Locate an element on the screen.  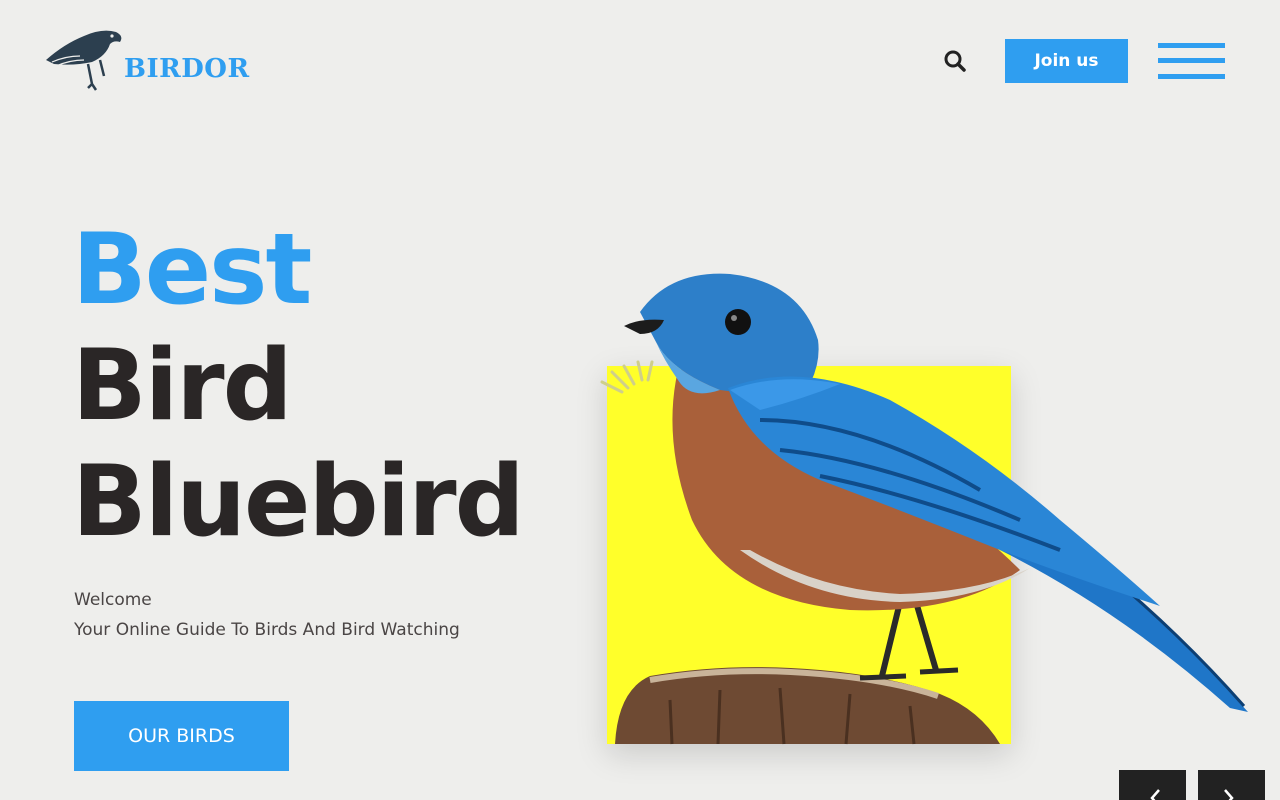
welcome-text: Welcome is located at coordinates (113, 600).